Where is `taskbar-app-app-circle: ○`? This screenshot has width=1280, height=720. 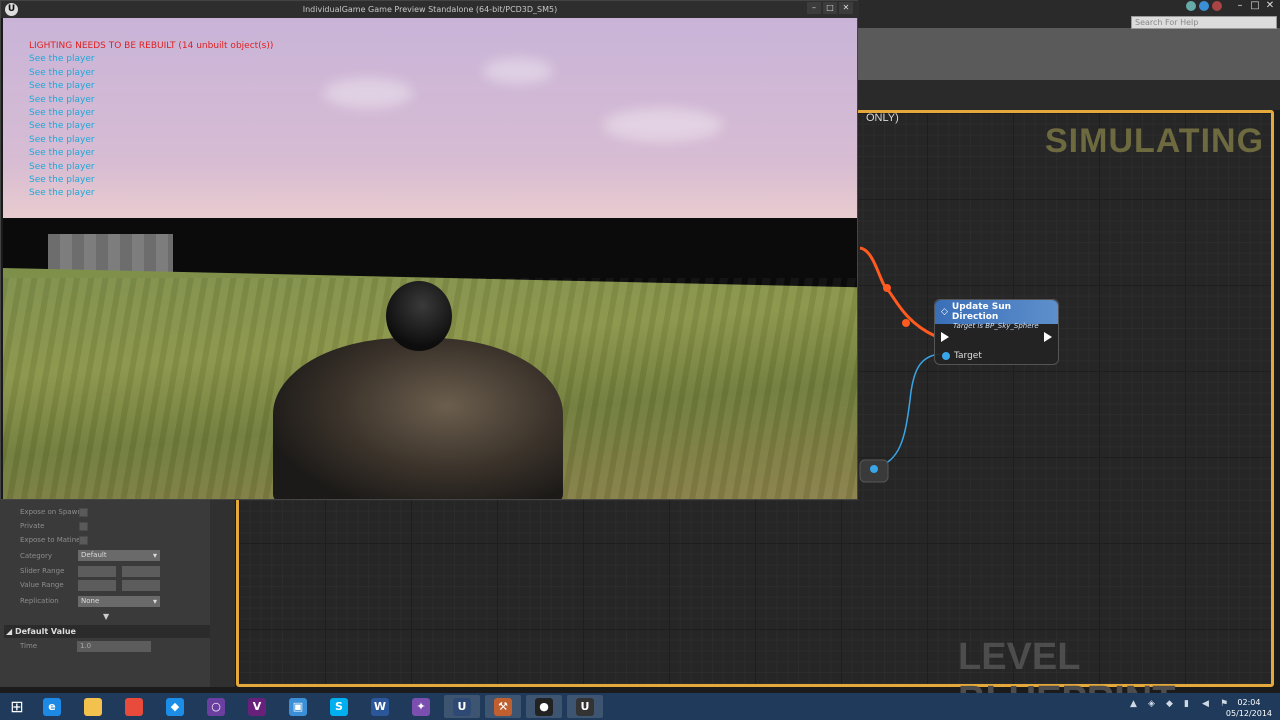
taskbar-app-app-circle: ○ is located at coordinates (216, 706).